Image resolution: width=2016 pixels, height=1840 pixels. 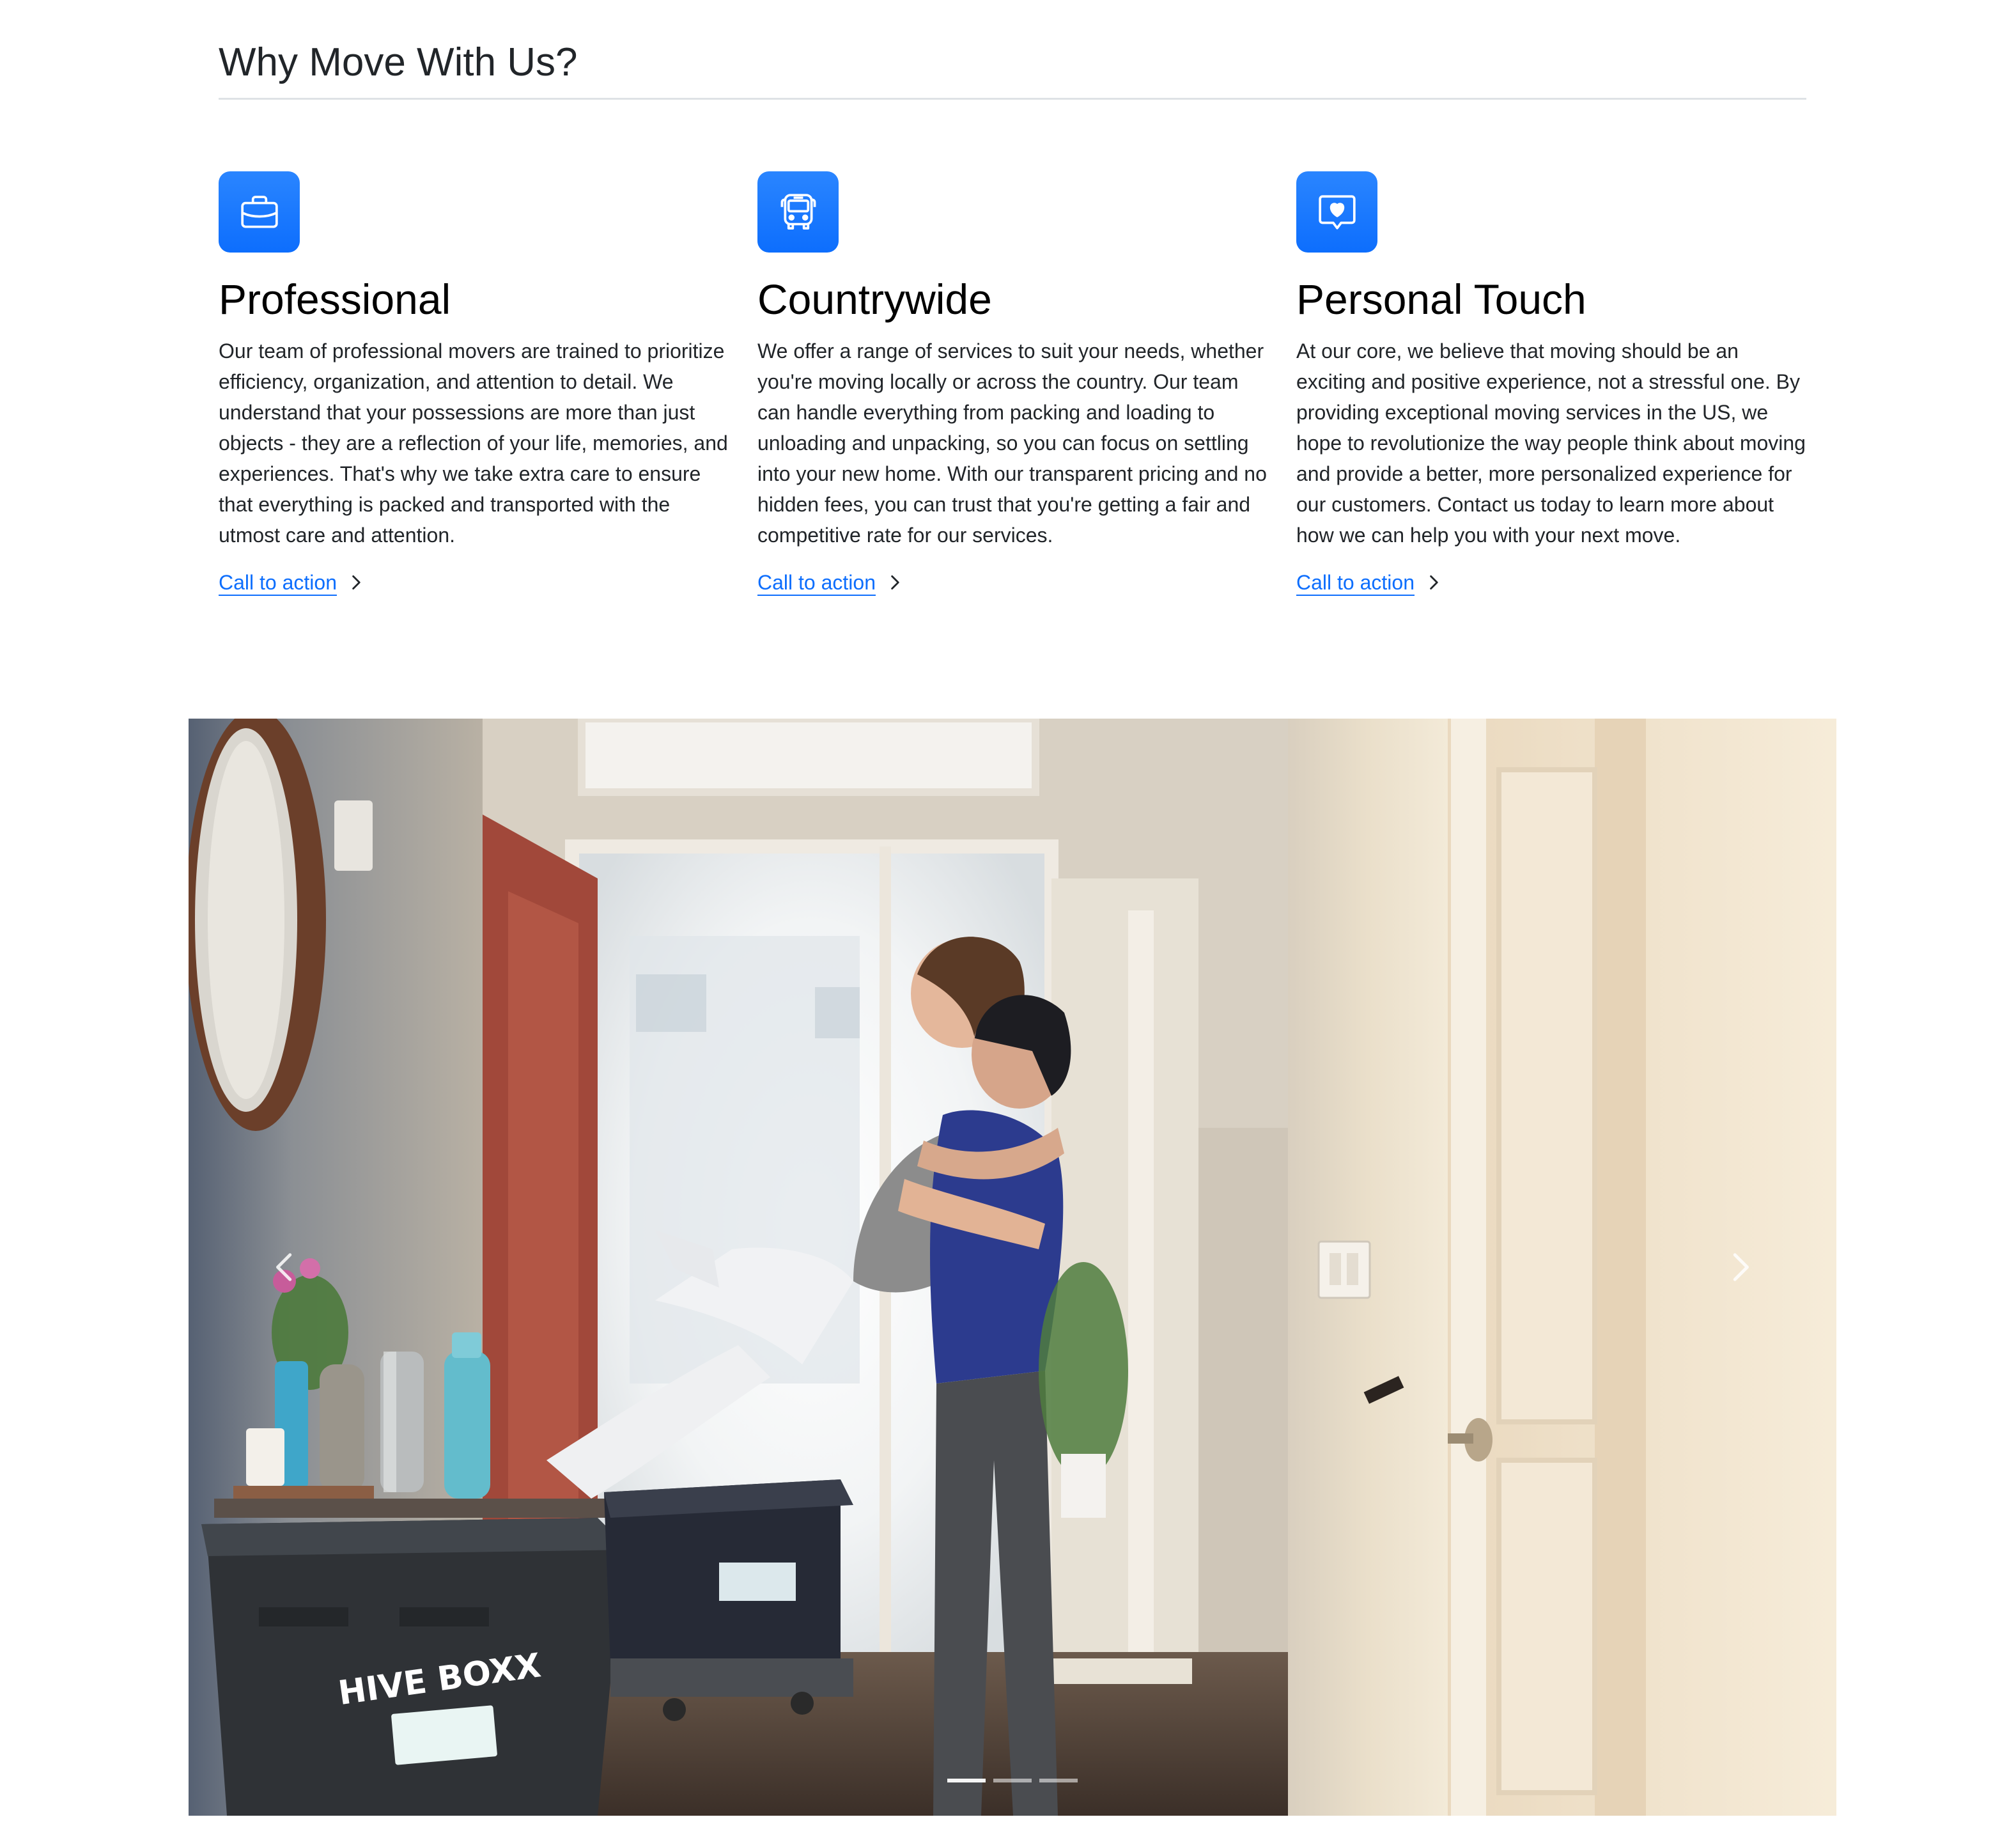 What do you see at coordinates (259, 212) in the screenshot?
I see `briefcase-icon` at bounding box center [259, 212].